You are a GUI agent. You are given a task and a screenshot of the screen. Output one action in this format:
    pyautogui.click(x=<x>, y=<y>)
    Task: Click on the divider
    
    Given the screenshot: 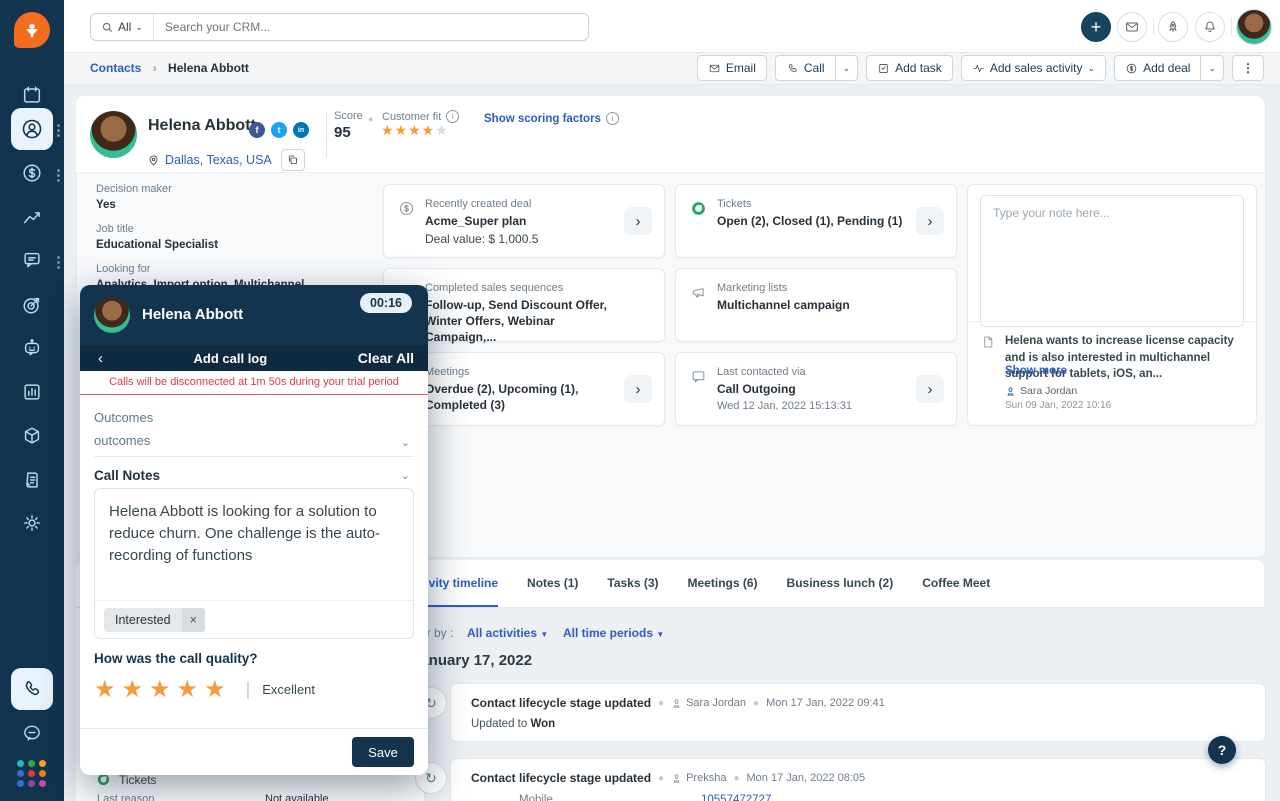 What is the action you would take?
    pyautogui.click(x=1112, y=321)
    